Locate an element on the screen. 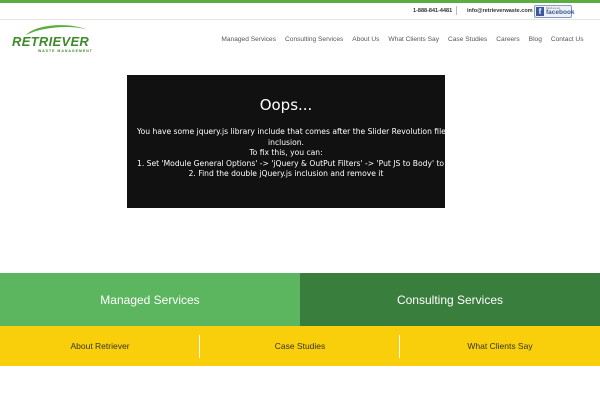 This screenshot has height=400, width=600. error-line: inclusion. is located at coordinates (286, 142).